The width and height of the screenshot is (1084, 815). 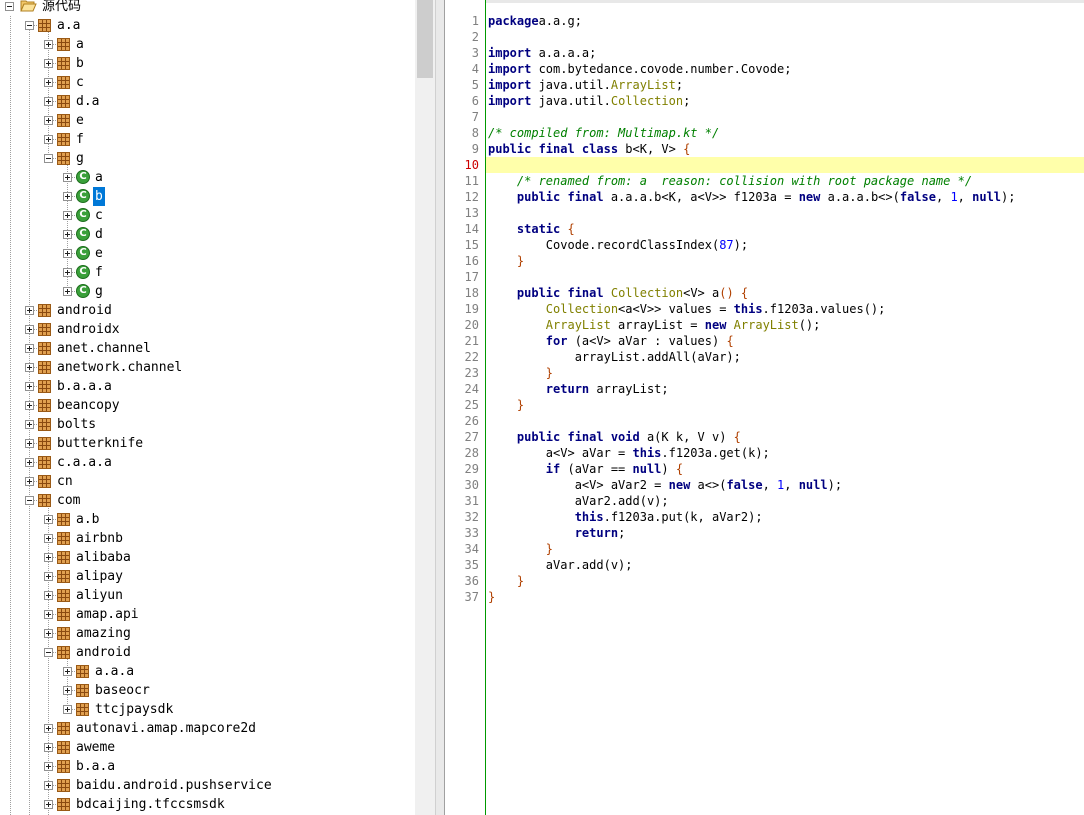 What do you see at coordinates (207, 519) in the screenshot?
I see `tree-package-item: a.b` at bounding box center [207, 519].